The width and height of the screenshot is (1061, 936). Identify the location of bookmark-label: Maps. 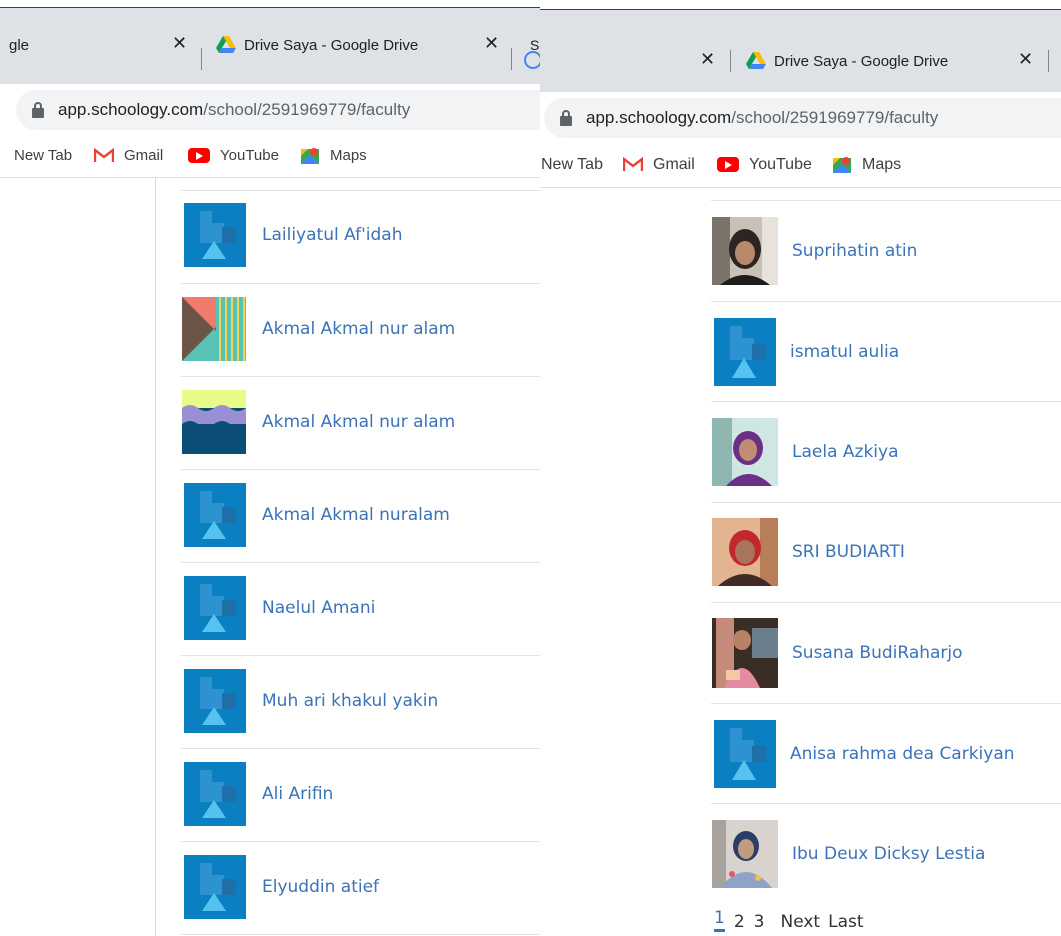
(882, 164).